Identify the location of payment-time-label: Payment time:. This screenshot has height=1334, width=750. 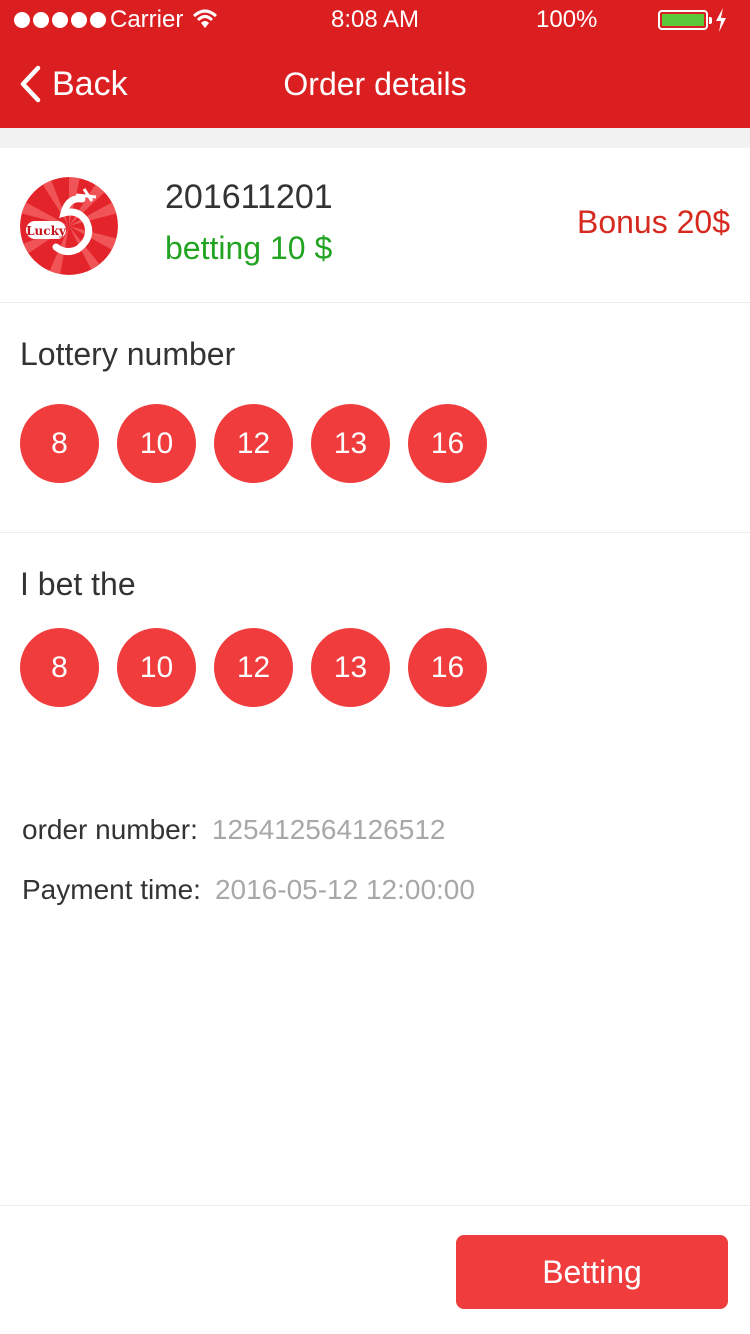
(111, 889).